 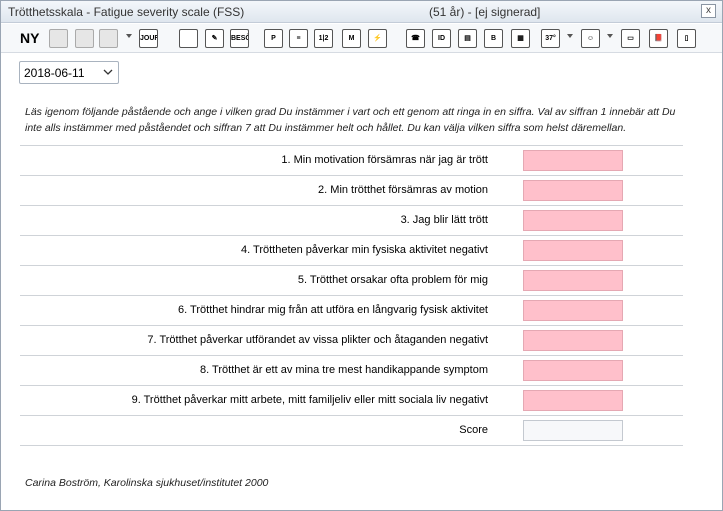 What do you see at coordinates (658, 38) in the screenshot?
I see `book-icon: 📕` at bounding box center [658, 38].